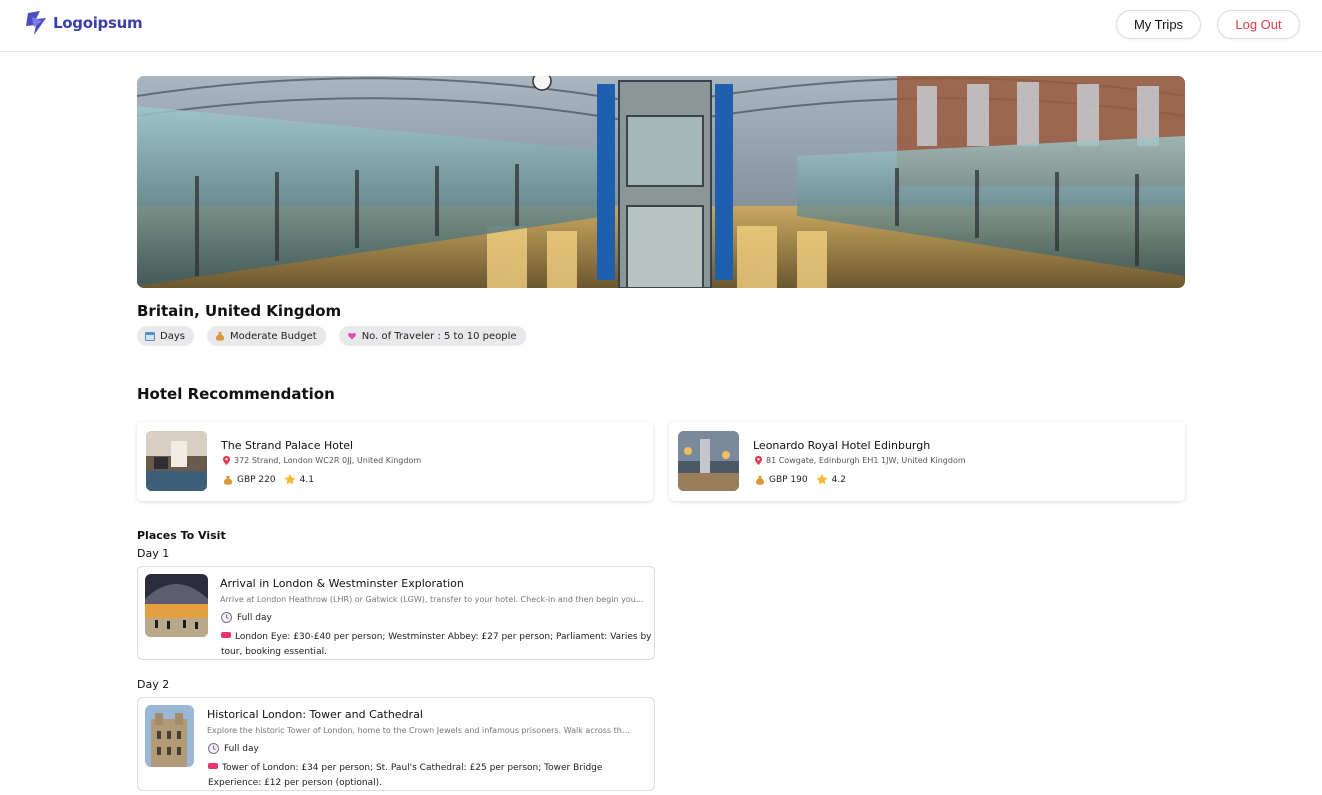  What do you see at coordinates (153, 553) in the screenshot?
I see `day-label: Day 1` at bounding box center [153, 553].